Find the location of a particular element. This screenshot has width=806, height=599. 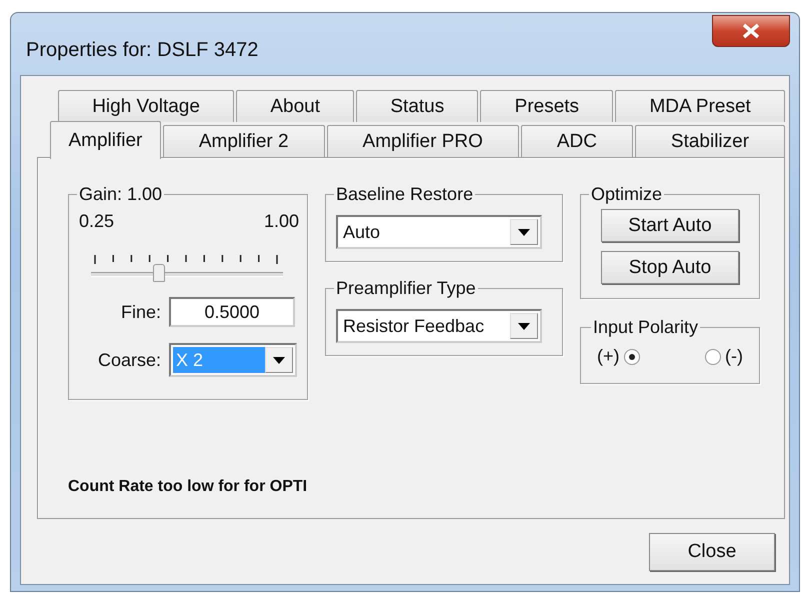

close-button is located at coordinates (751, 31).